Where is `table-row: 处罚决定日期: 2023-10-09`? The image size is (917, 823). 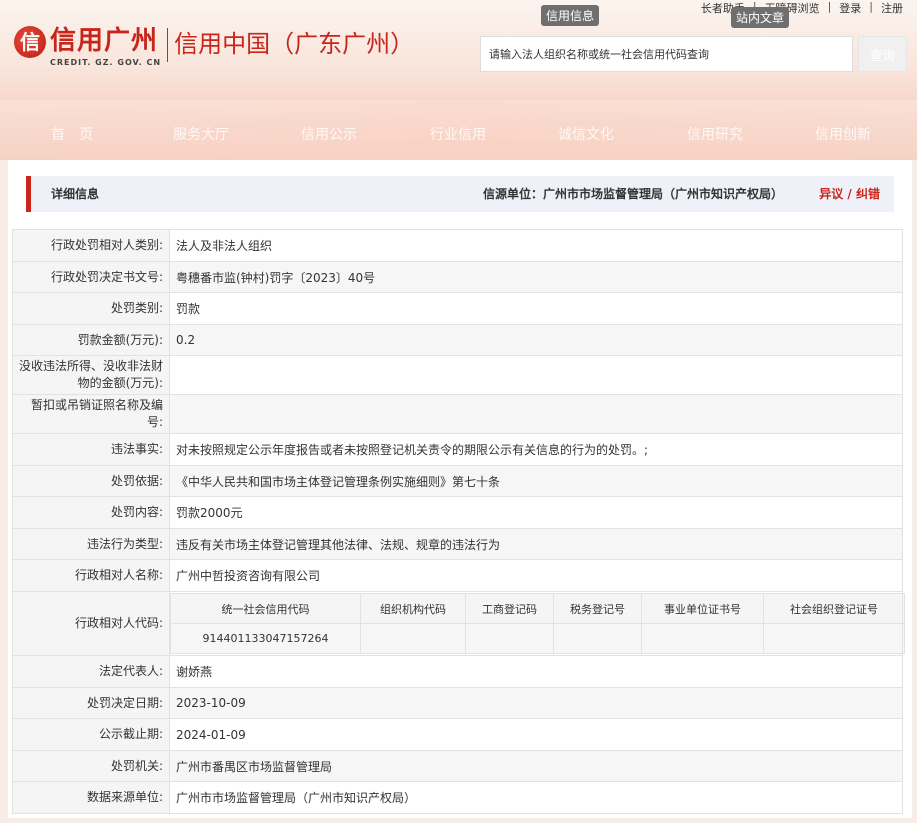 table-row: 处罚决定日期: 2023-10-09 is located at coordinates (457, 703).